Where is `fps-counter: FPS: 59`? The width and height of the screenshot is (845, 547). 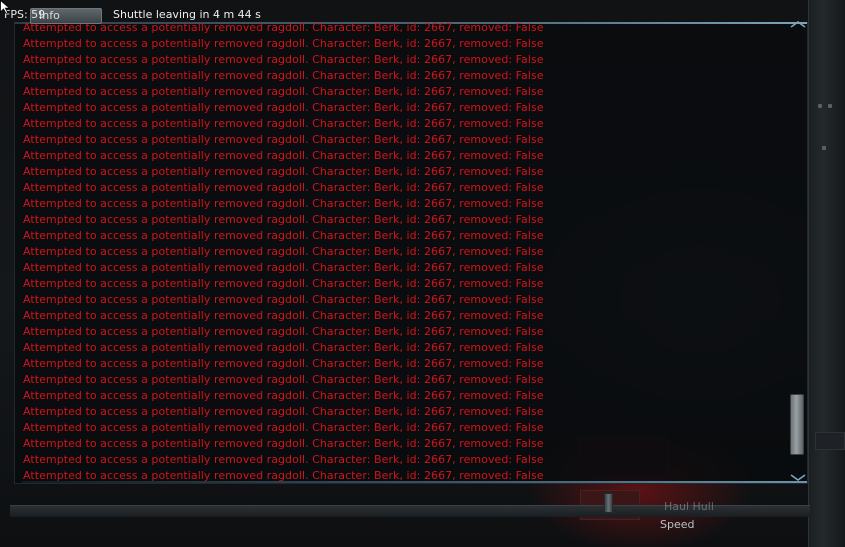
fps-counter: FPS: 59 is located at coordinates (25, 14).